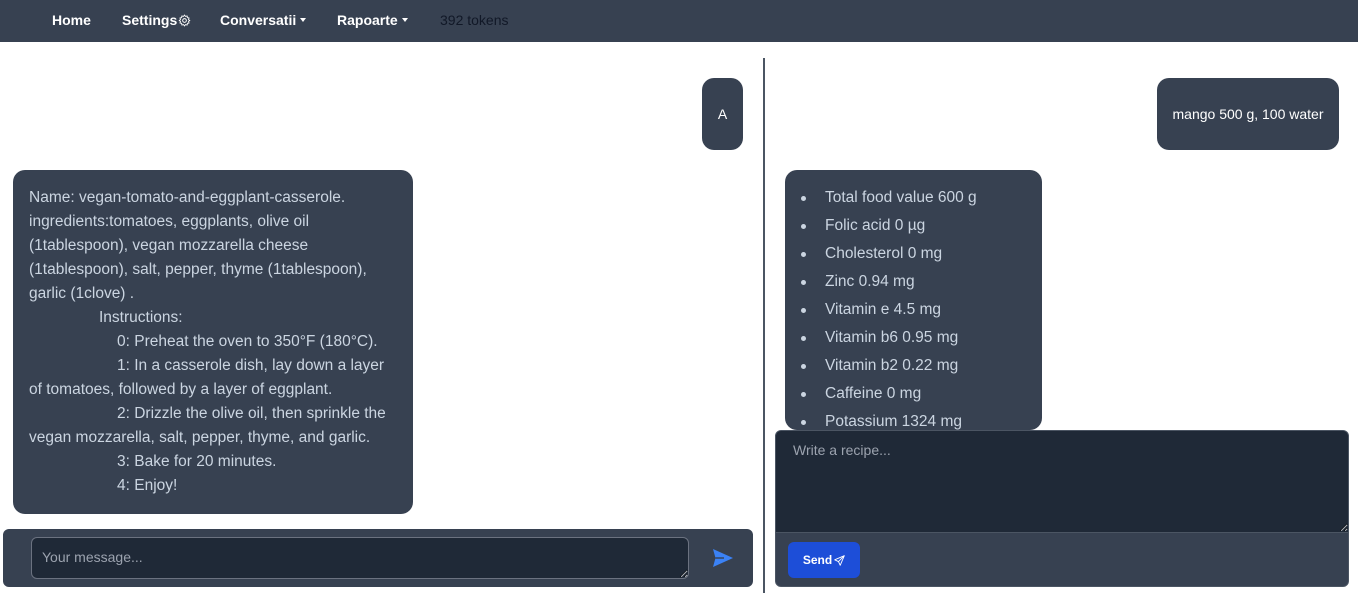 This screenshot has width=1358, height=593. I want to click on nutrient-item: Folic acid 0 µg, so click(921, 228).